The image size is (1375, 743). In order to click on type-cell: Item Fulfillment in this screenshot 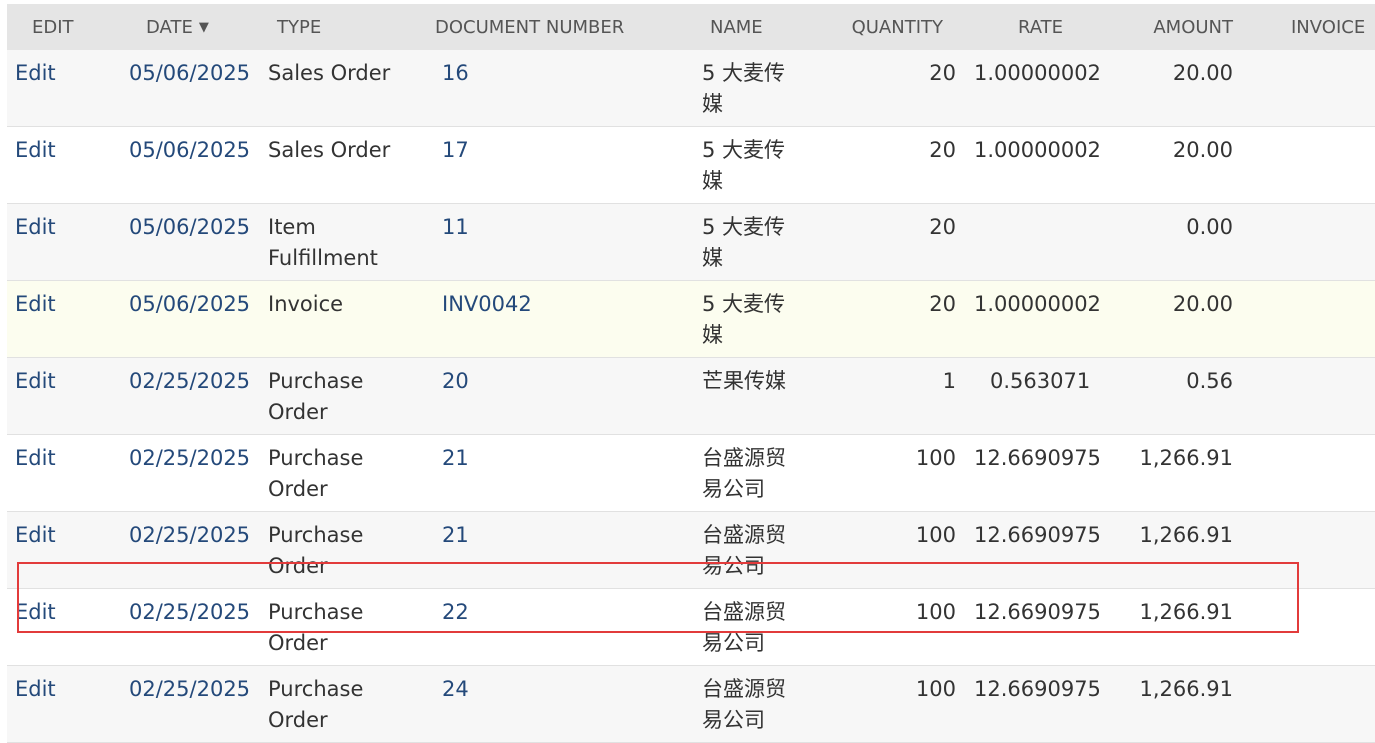, I will do `click(339, 242)`.